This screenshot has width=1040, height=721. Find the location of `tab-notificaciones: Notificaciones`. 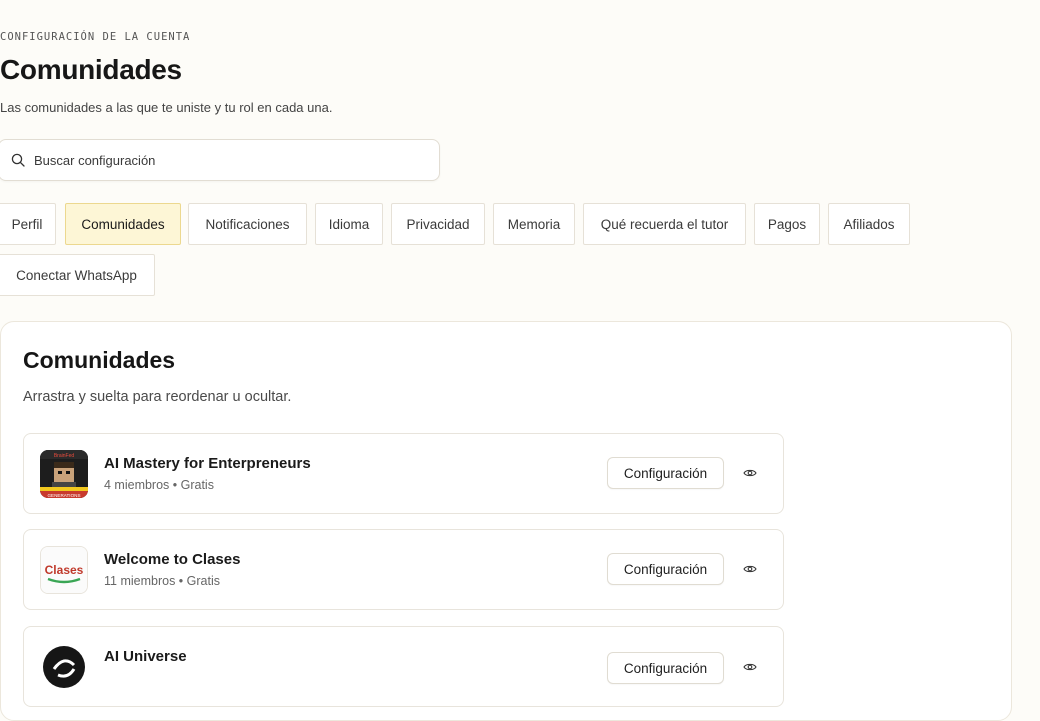

tab-notificaciones: Notificaciones is located at coordinates (247, 224).